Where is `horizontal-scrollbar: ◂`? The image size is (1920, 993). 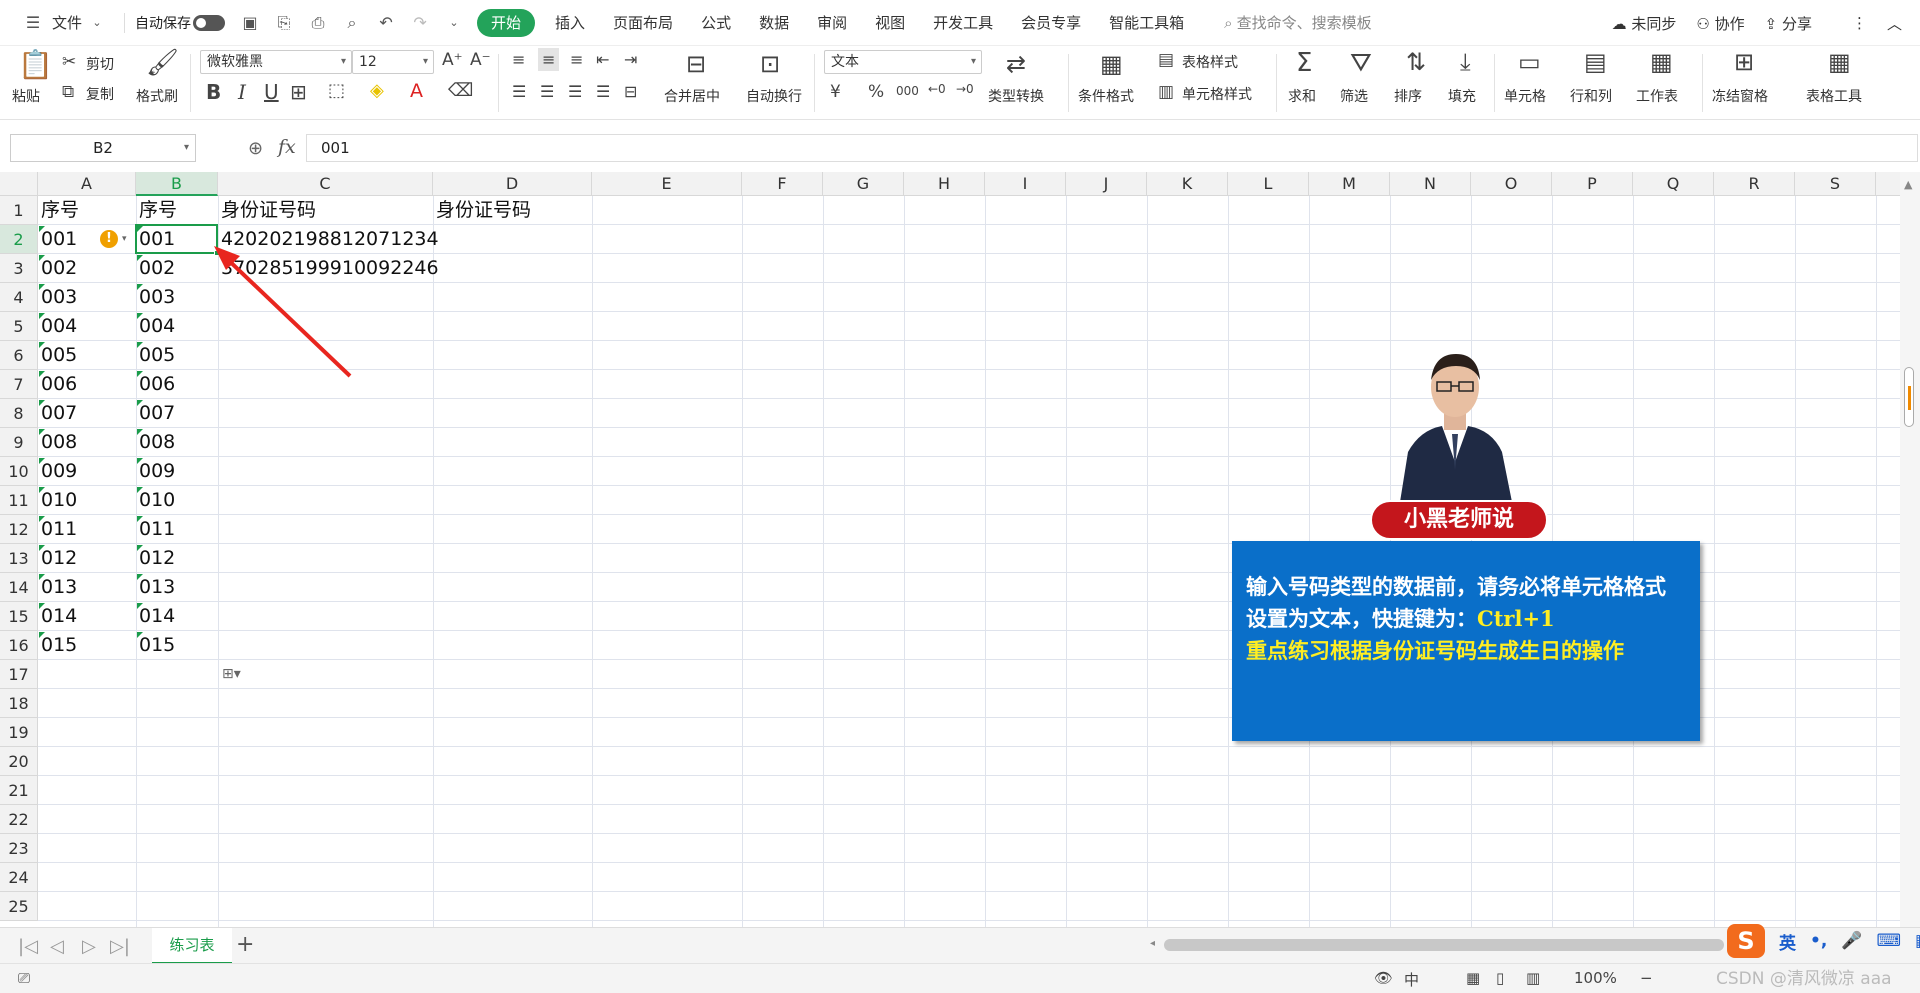
horizontal-scrollbar: ◂ is located at coordinates (1450, 945).